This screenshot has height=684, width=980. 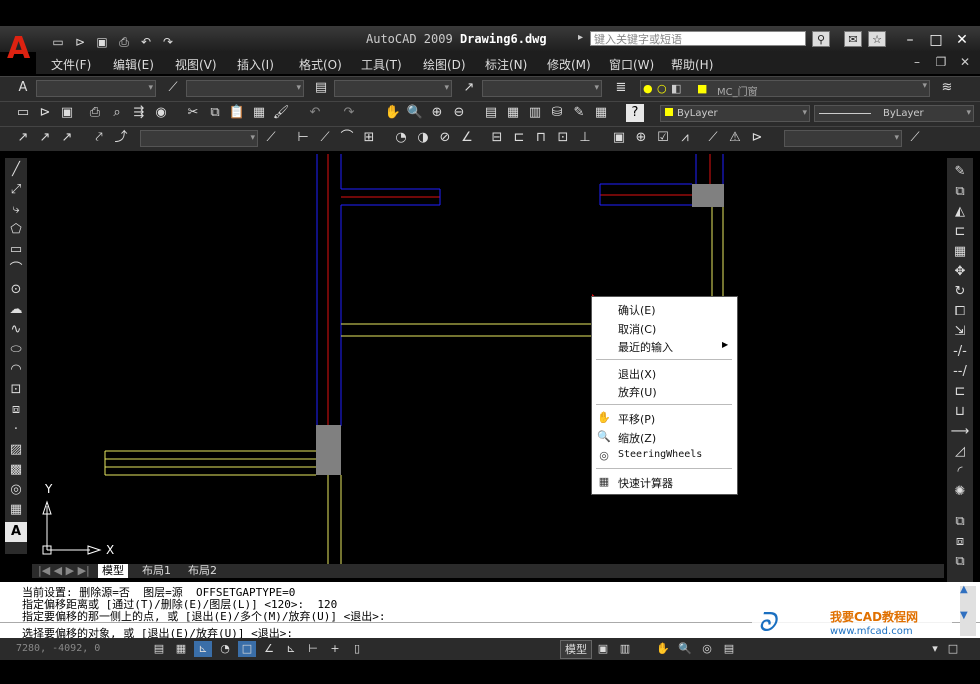 I want to click on dimension-style-icon: ⟋, so click(x=271, y=138).